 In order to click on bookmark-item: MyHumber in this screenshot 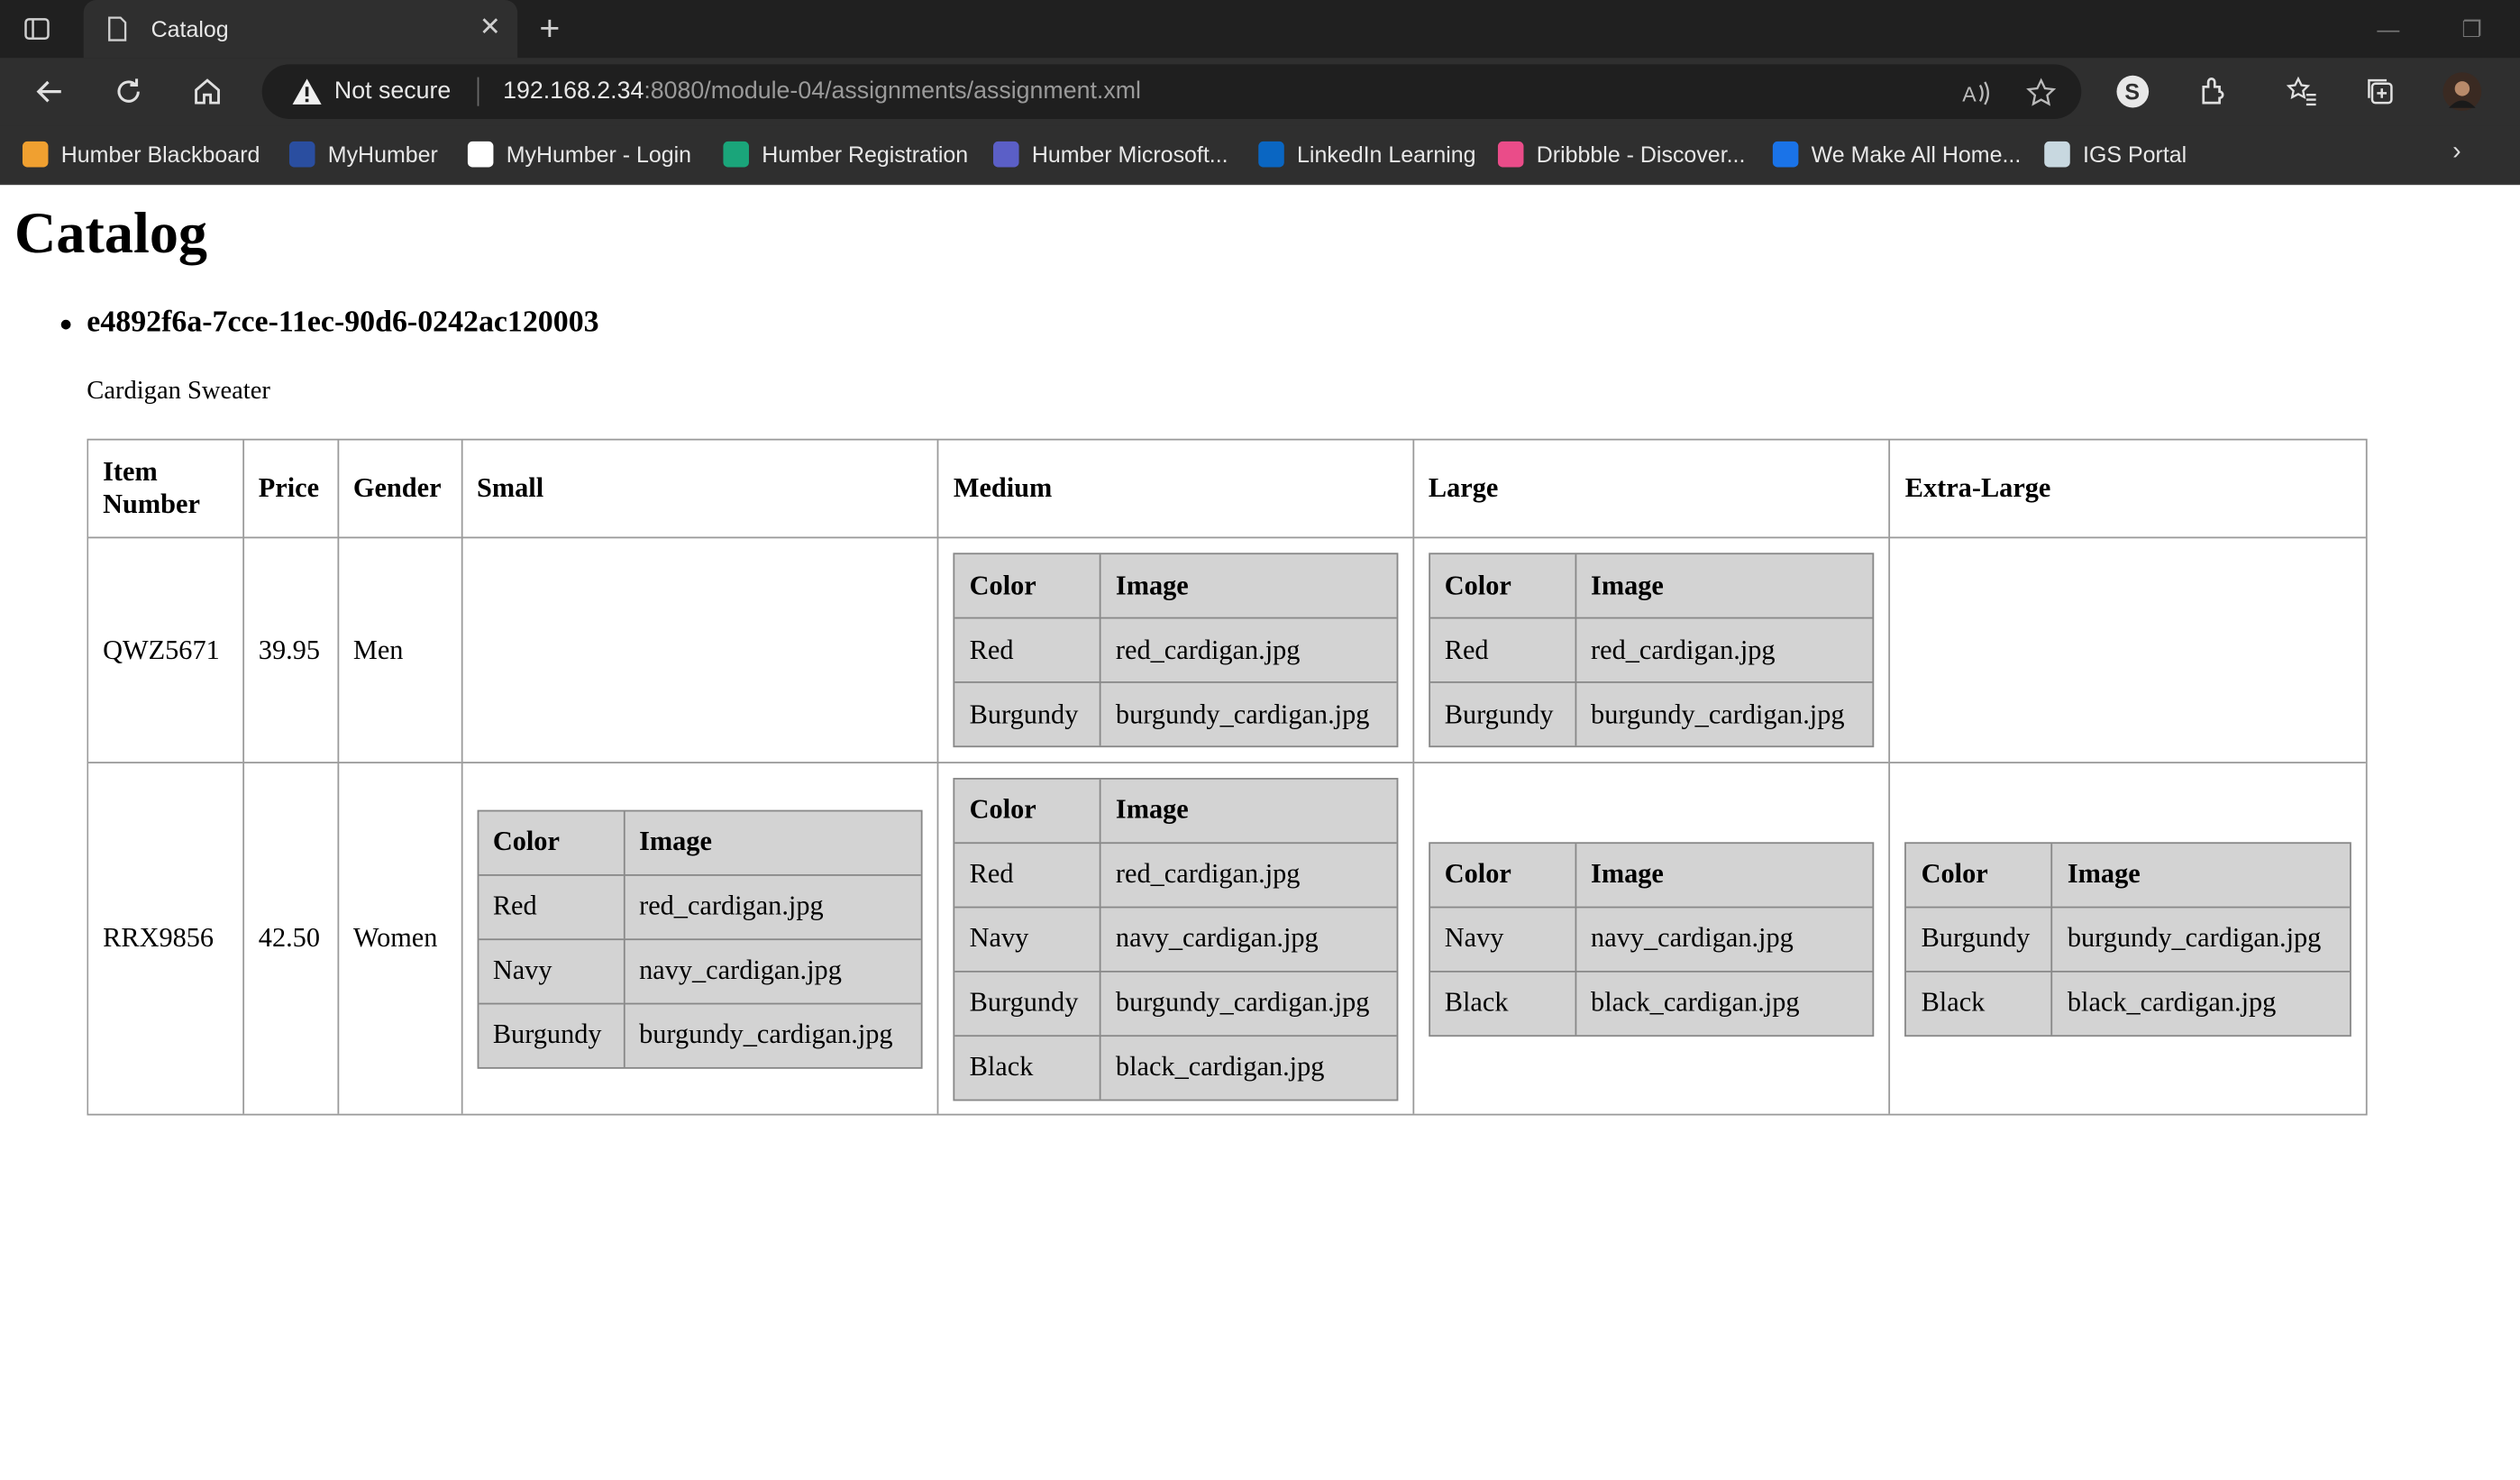, I will do `click(363, 154)`.